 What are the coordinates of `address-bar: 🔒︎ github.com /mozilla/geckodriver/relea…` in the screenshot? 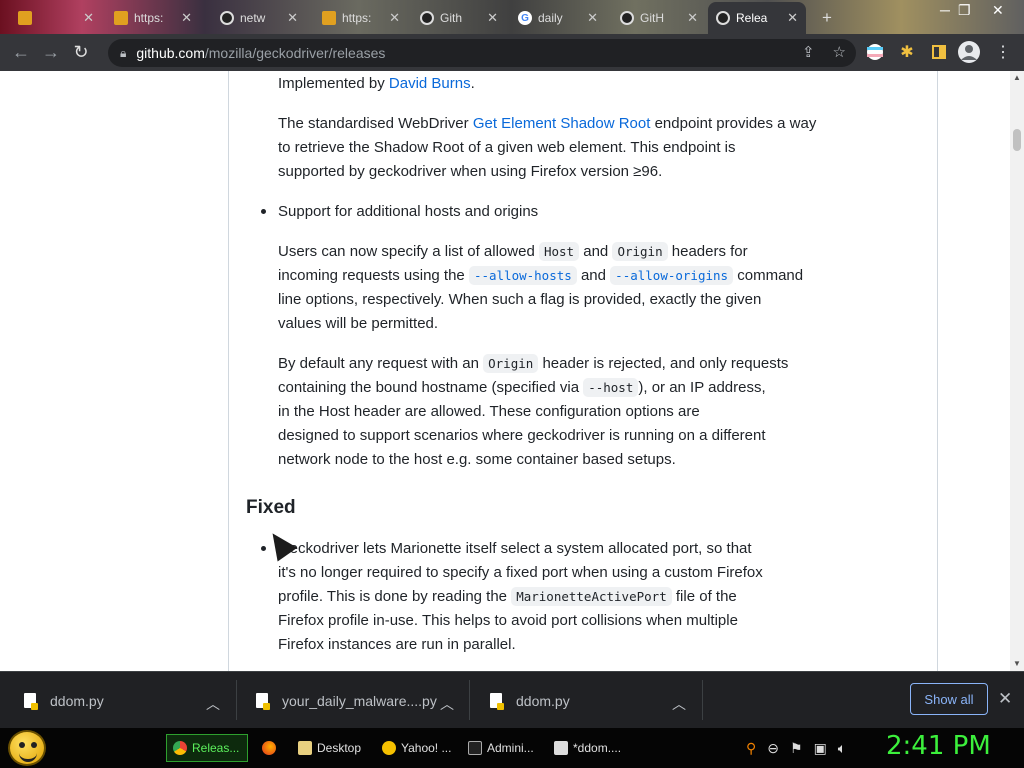 It's located at (482, 53).